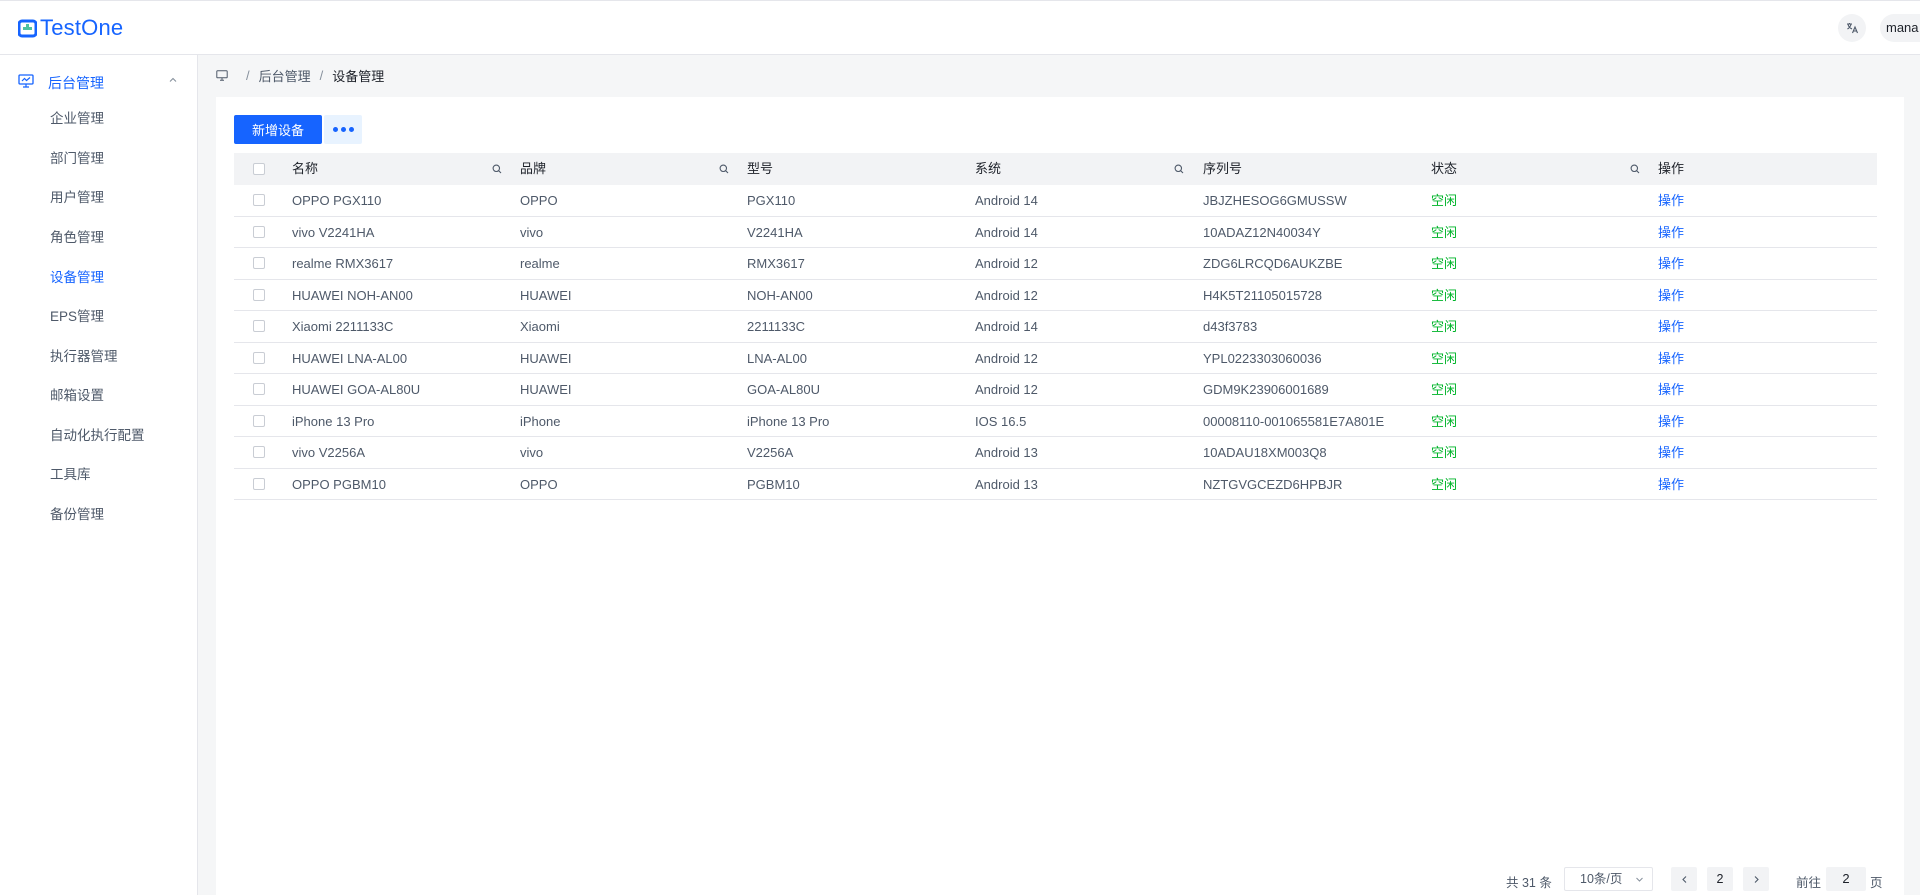  Describe the element at coordinates (222, 75) in the screenshot. I see `breadcrumb-home-icon` at that location.